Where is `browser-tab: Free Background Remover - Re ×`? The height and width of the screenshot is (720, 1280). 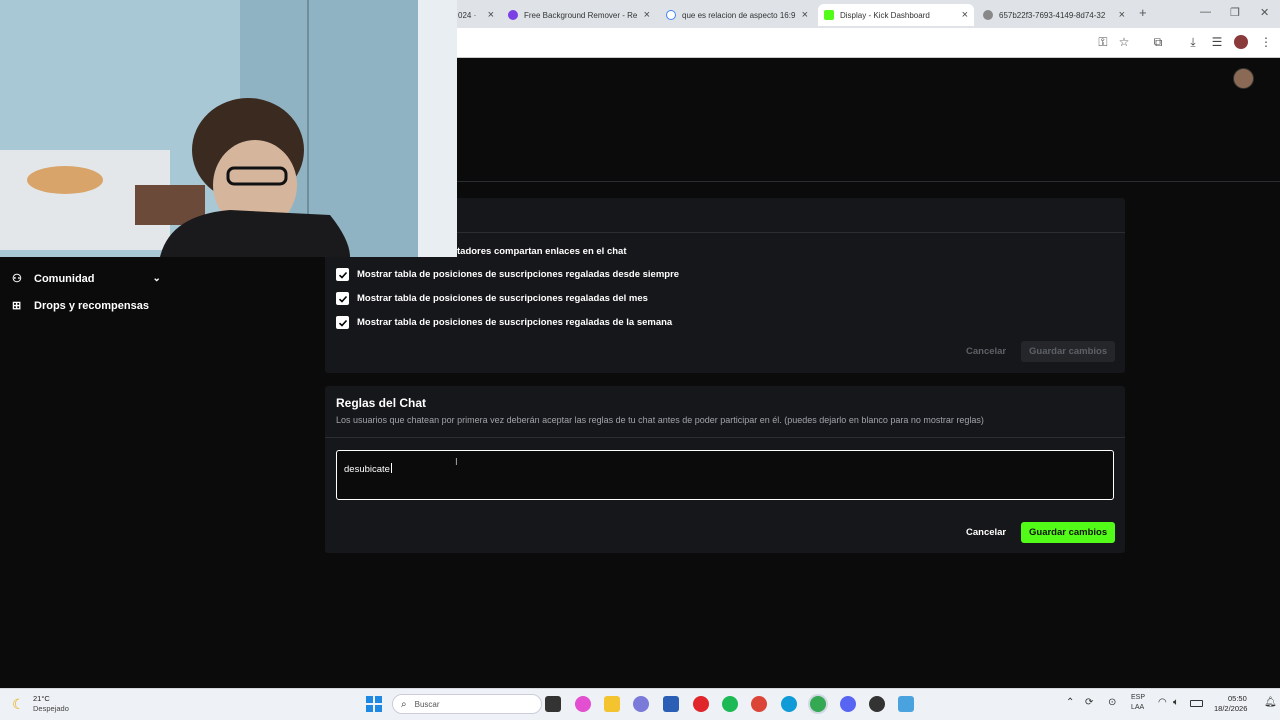
browser-tab: Free Background Remover - Re × is located at coordinates (579, 15).